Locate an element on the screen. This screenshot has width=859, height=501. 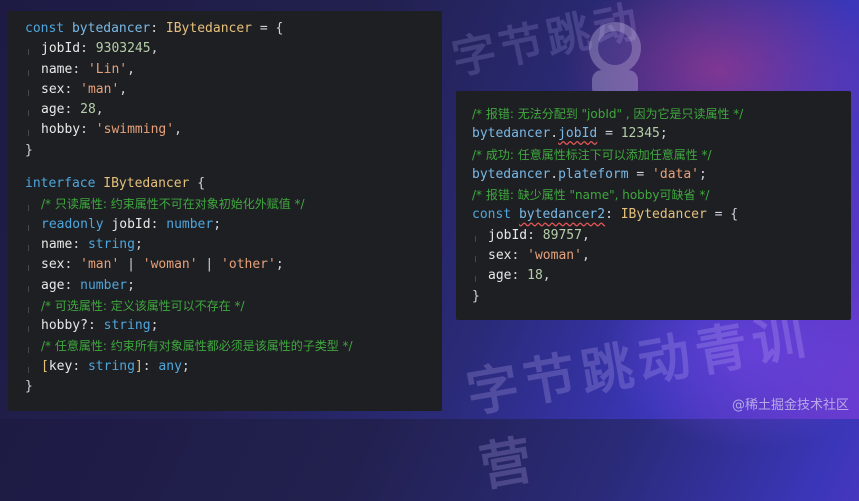
code-line: hobby: 'swimming', is located at coordinates (105, 130).